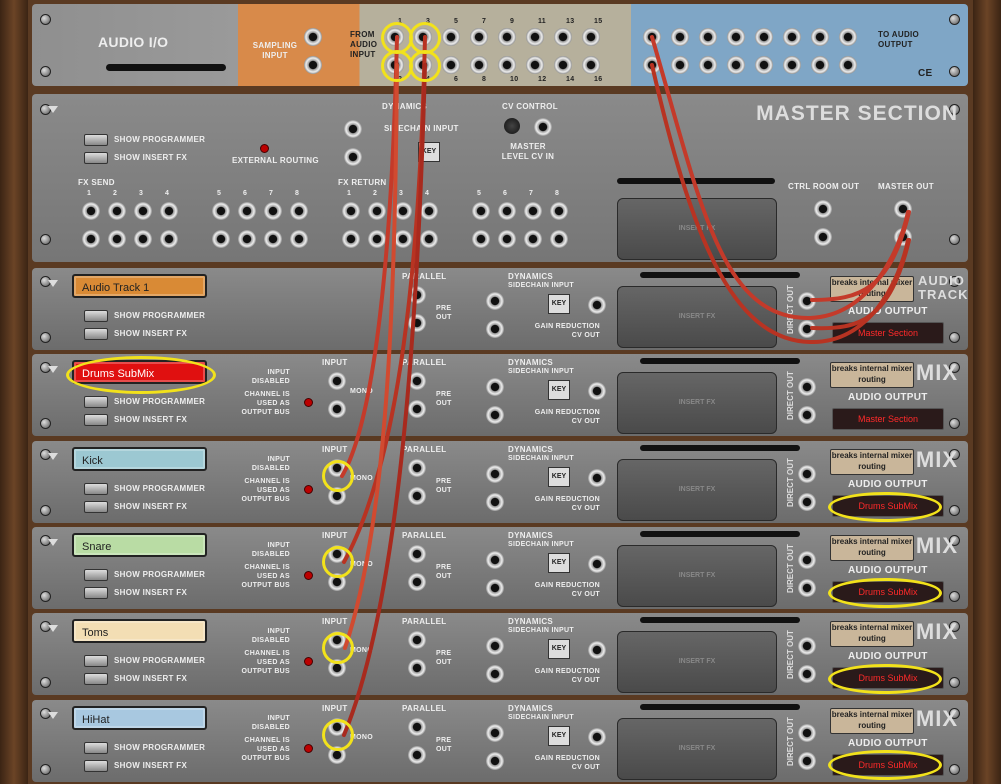 This screenshot has height=784, width=1001. Describe the element at coordinates (169, 211) in the screenshot. I see `fx-send-4-l-jack` at that location.